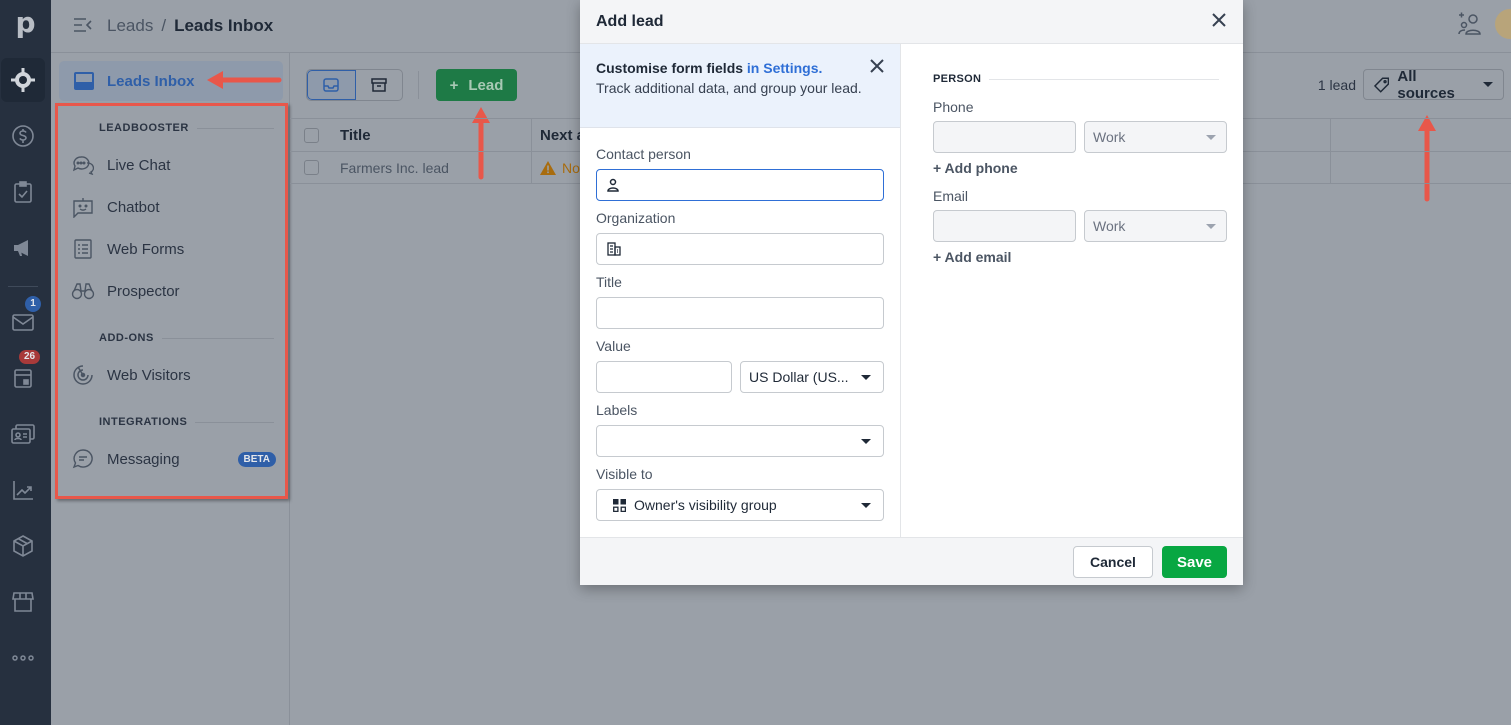  Describe the element at coordinates (23, 320) in the screenshot. I see `mail-icon: 1` at that location.